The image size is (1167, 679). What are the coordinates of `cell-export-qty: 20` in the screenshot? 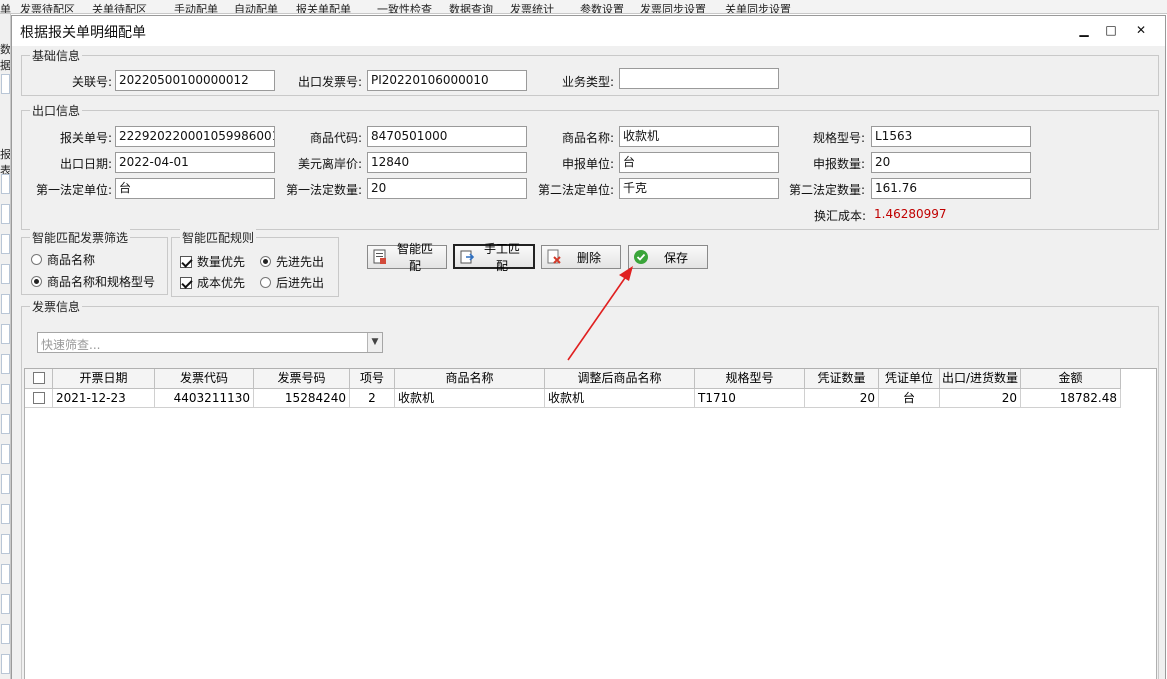 It's located at (980, 398).